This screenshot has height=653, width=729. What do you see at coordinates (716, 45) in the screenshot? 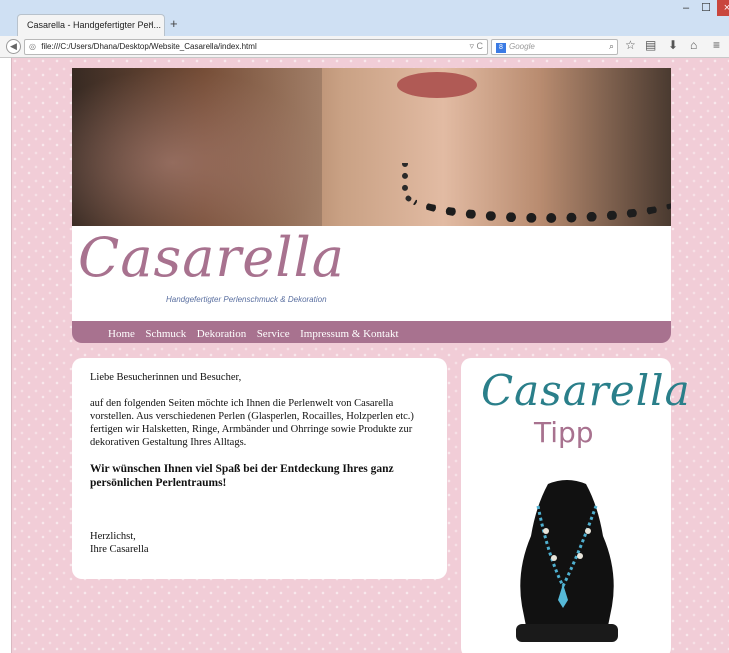
I see `menu-icon: ≡` at bounding box center [716, 45].